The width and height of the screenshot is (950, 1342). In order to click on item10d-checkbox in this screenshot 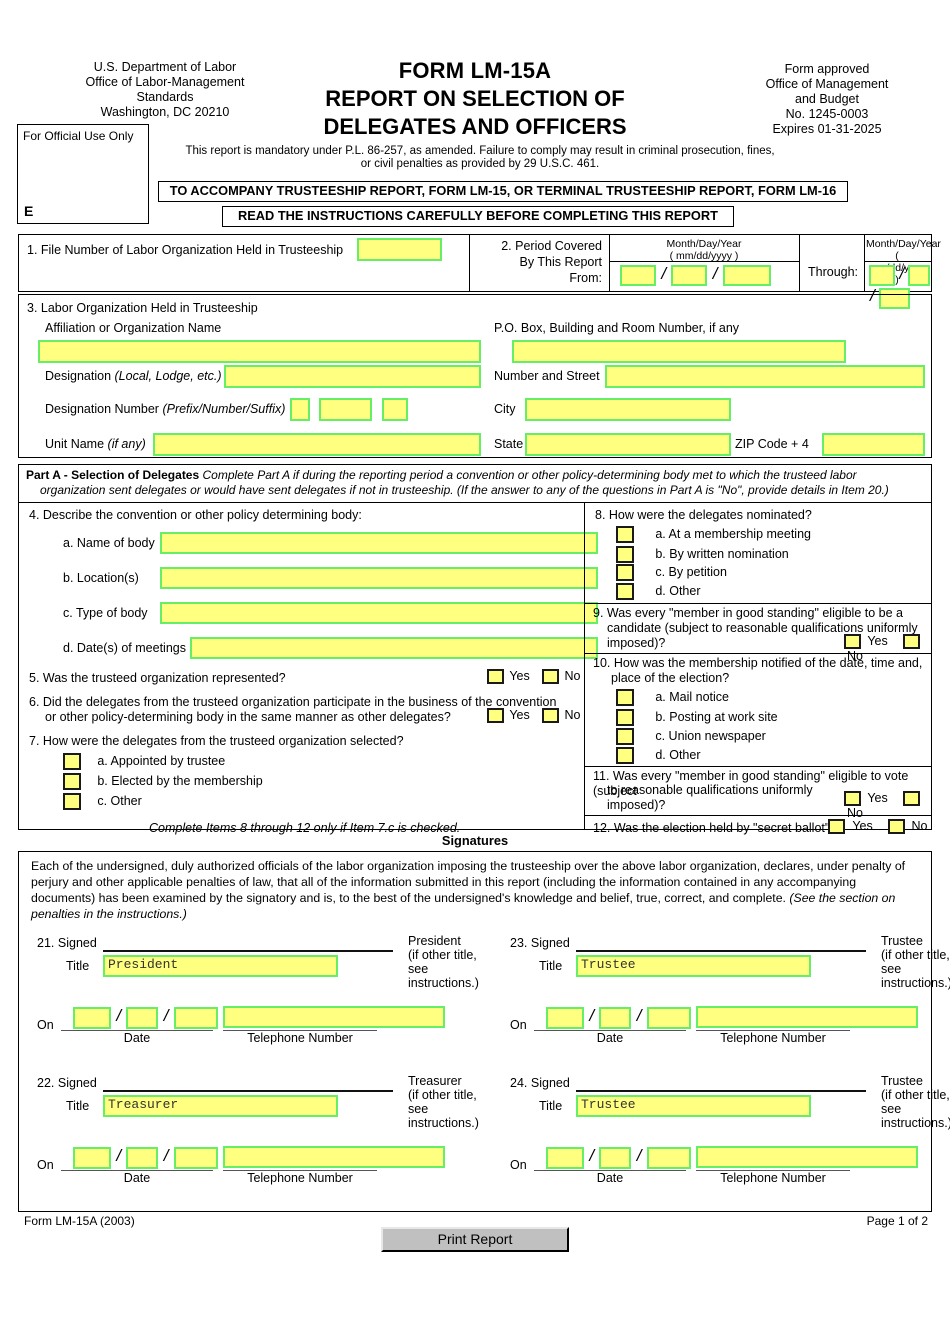, I will do `click(625, 755)`.